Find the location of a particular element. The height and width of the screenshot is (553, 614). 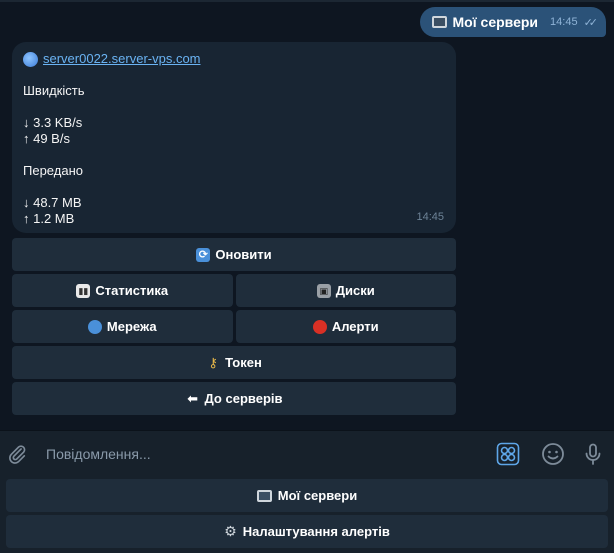

network-button-label: Мережа is located at coordinates (131, 326).